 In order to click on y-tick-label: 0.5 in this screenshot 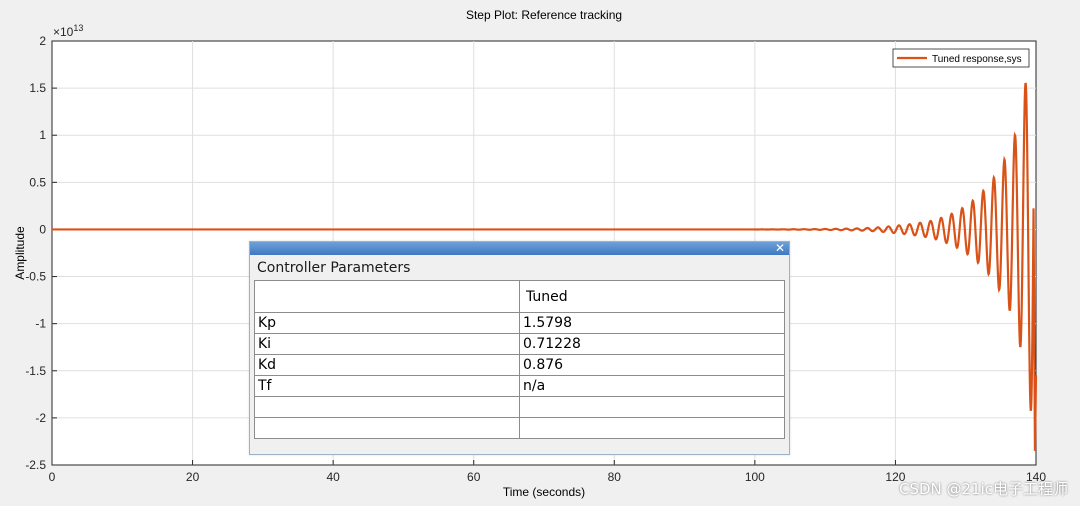, I will do `click(37, 182)`.